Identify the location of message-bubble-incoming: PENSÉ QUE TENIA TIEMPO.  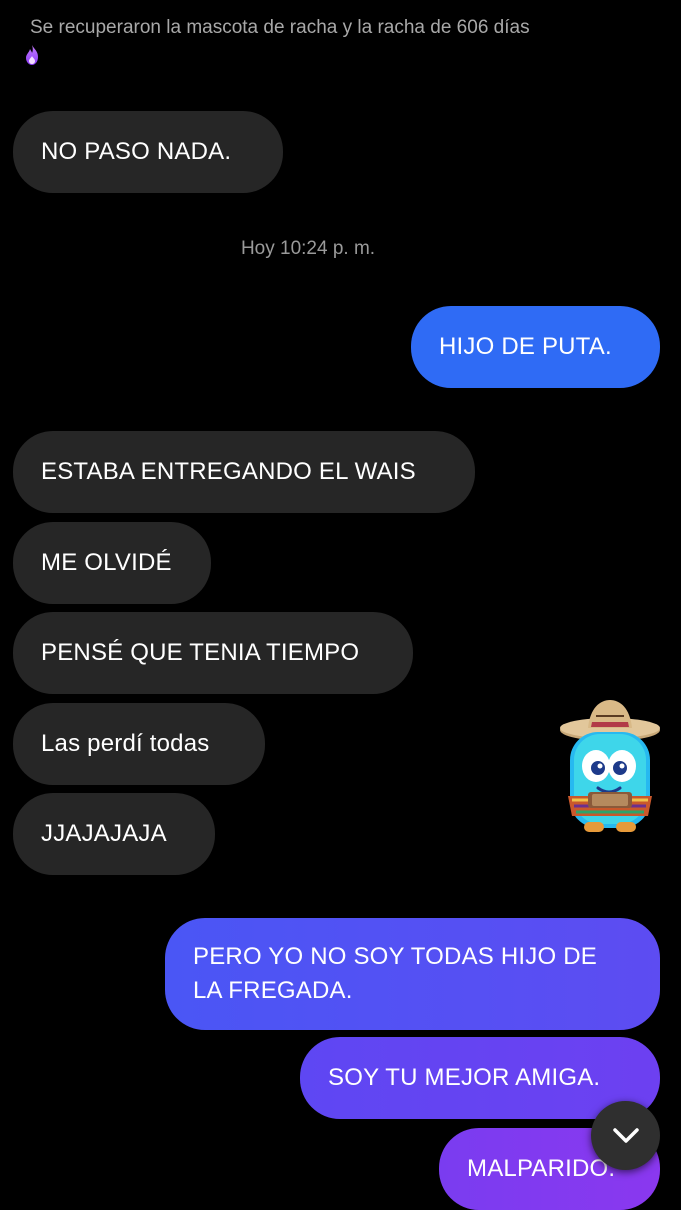
(213, 653).